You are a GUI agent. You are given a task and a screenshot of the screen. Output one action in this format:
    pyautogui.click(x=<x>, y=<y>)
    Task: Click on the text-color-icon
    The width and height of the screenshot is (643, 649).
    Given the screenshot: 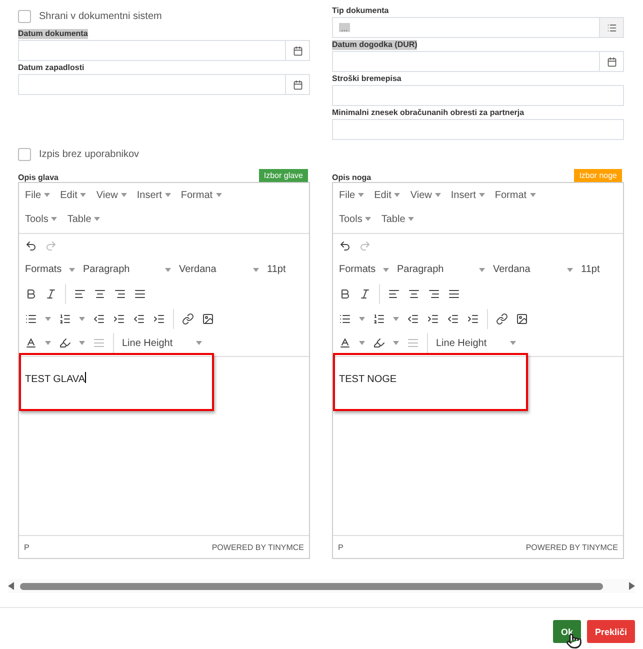 What is the action you would take?
    pyautogui.click(x=31, y=343)
    